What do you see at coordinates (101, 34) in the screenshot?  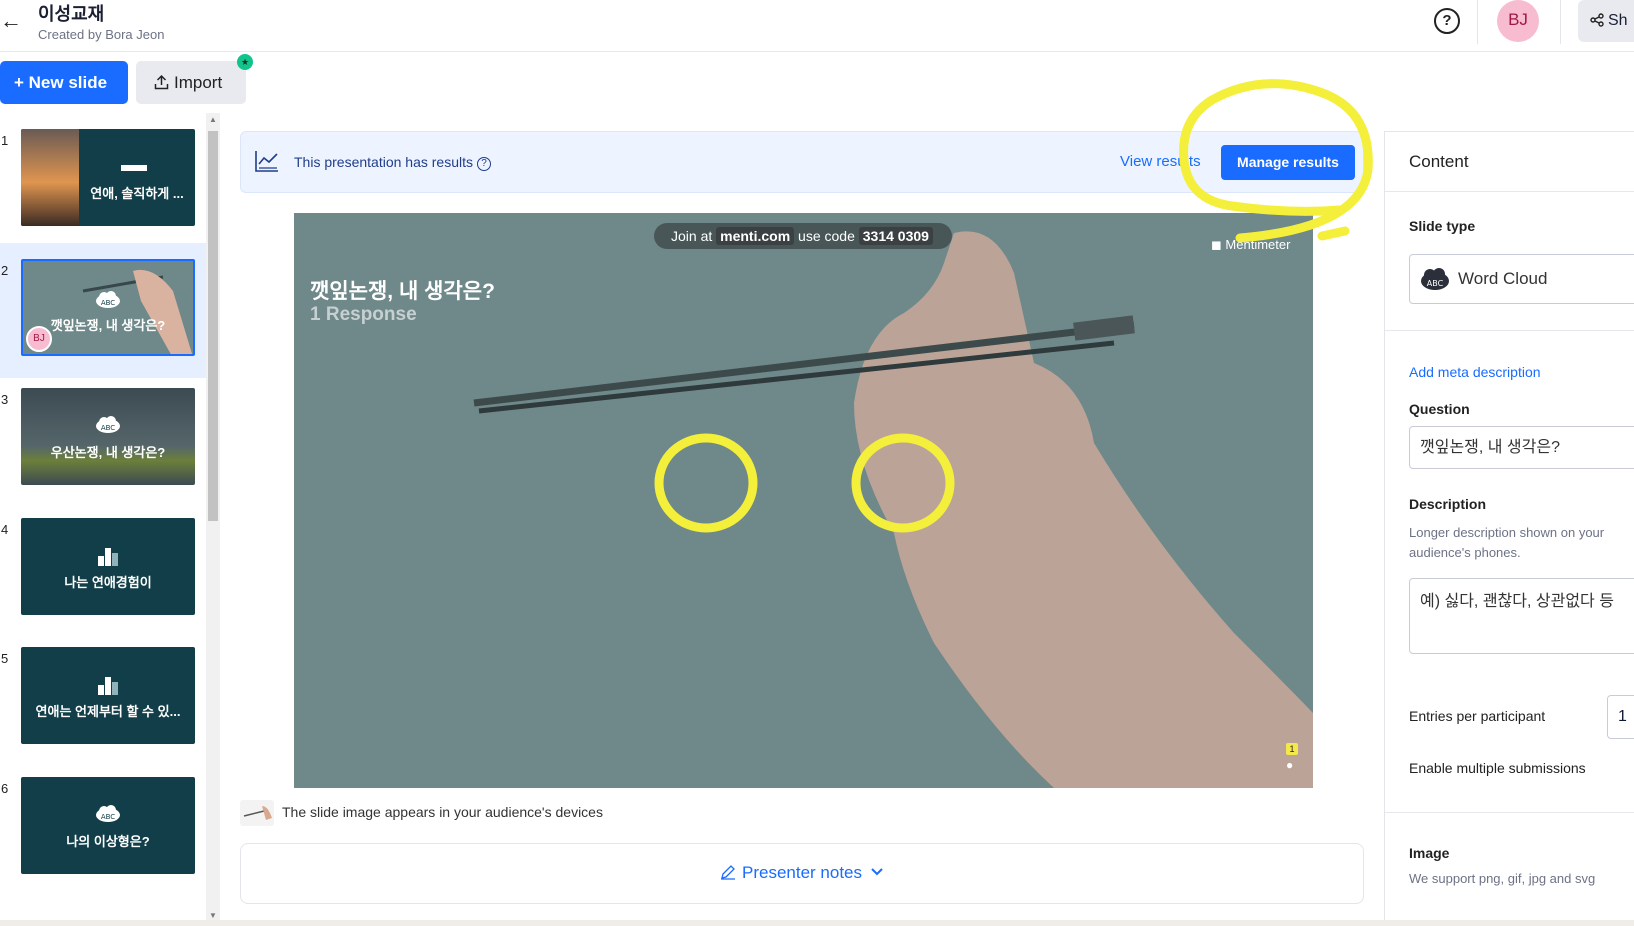 I see `creator-label: Created by Bora Jeon` at bounding box center [101, 34].